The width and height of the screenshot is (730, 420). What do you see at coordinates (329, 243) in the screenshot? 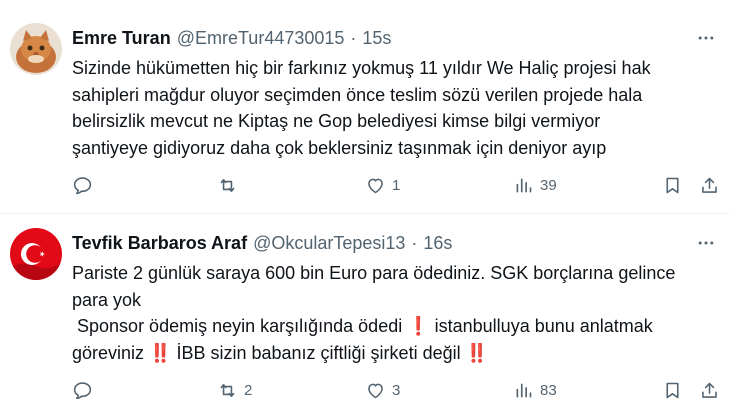
I see `author-handle: @OkcularTepesi13` at bounding box center [329, 243].